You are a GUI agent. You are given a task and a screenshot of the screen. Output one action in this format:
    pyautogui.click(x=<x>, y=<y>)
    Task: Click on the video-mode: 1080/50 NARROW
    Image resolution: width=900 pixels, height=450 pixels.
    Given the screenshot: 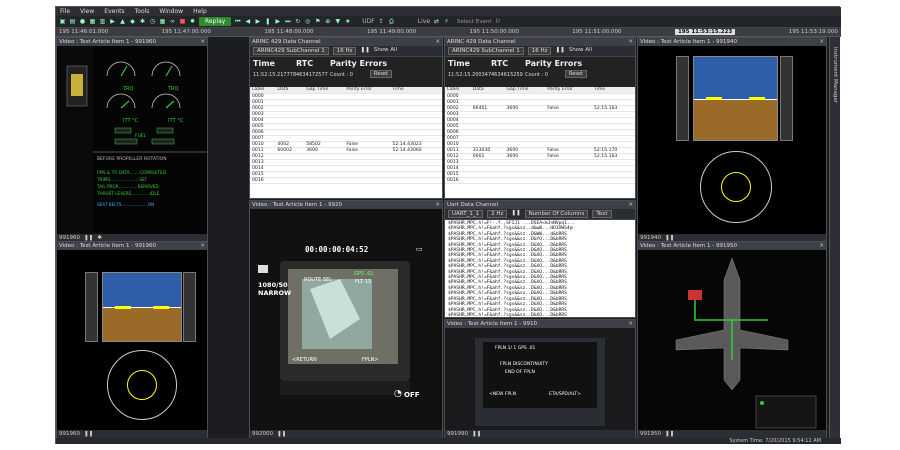 What is the action you would take?
    pyautogui.click(x=275, y=289)
    